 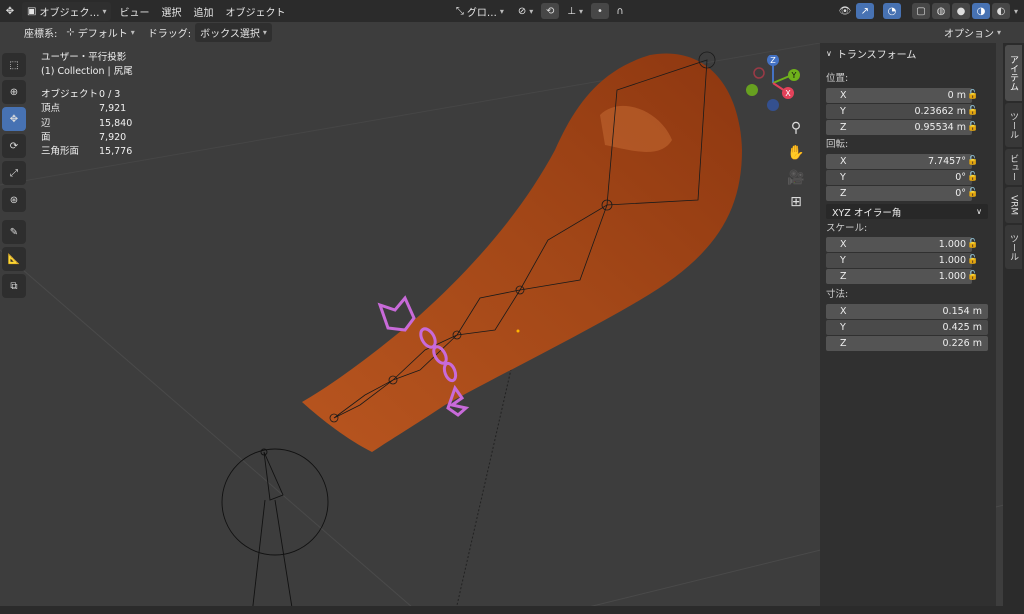 I want to click on axis-gizmo: Z Y X, so click(x=775, y=85).